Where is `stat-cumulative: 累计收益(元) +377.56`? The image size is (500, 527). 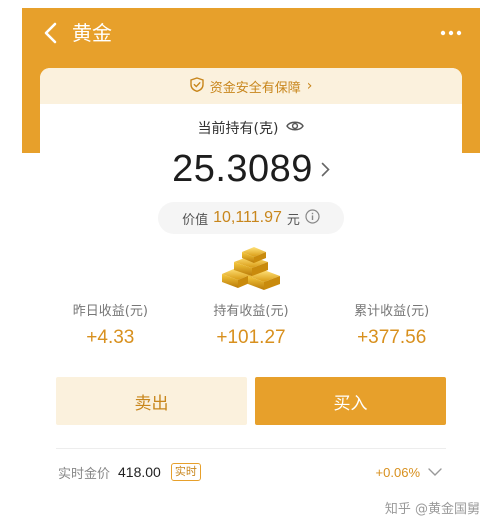
stat-cumulative: 累计收益(元) +377.56 is located at coordinates (391, 324).